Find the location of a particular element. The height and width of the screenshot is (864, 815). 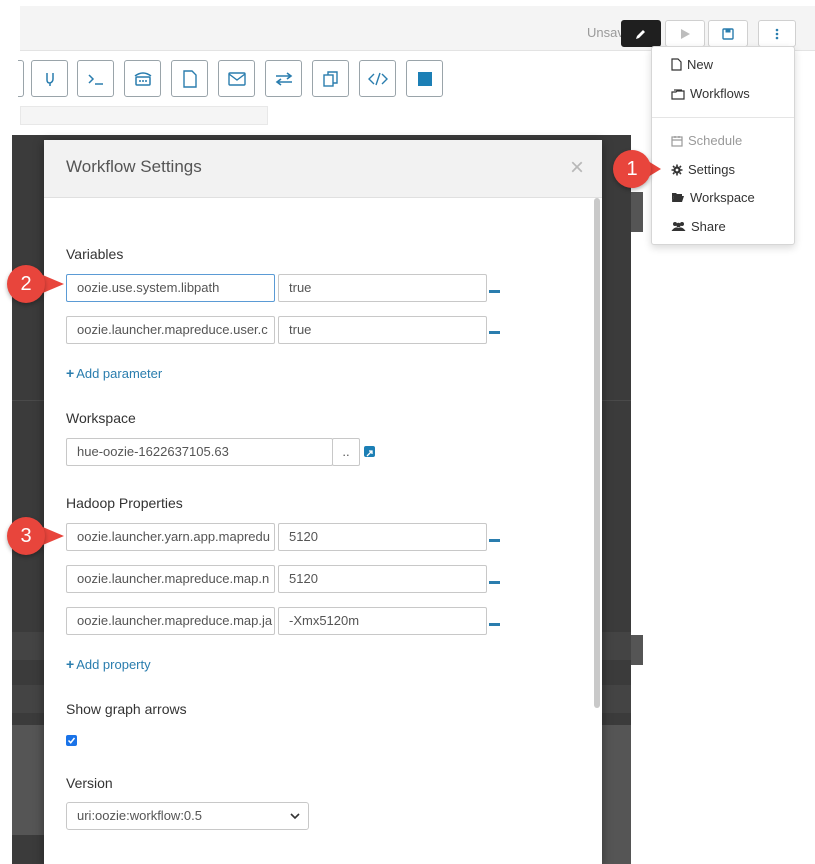

chevron-down-icon is located at coordinates (295, 816).